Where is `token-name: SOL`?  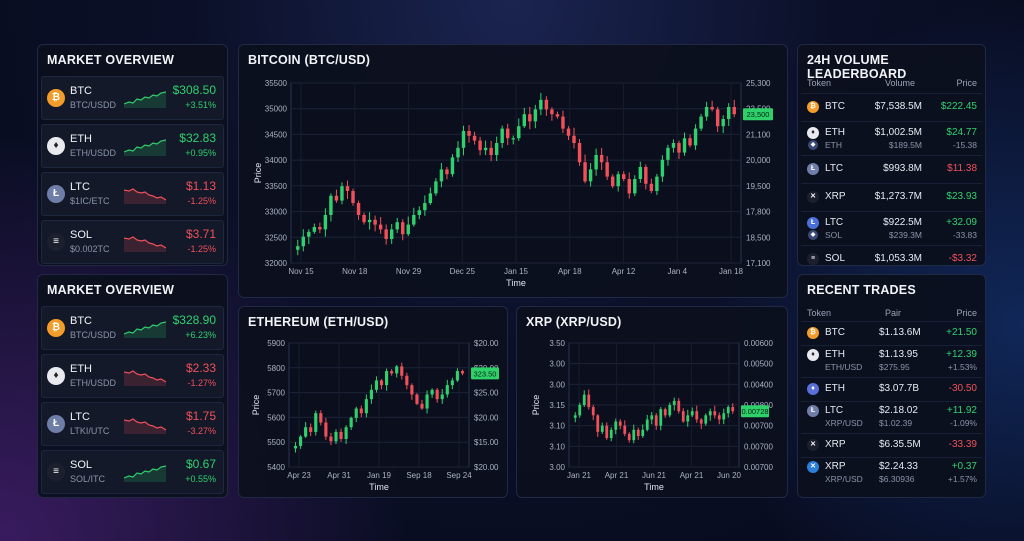 token-name: SOL is located at coordinates (835, 258).